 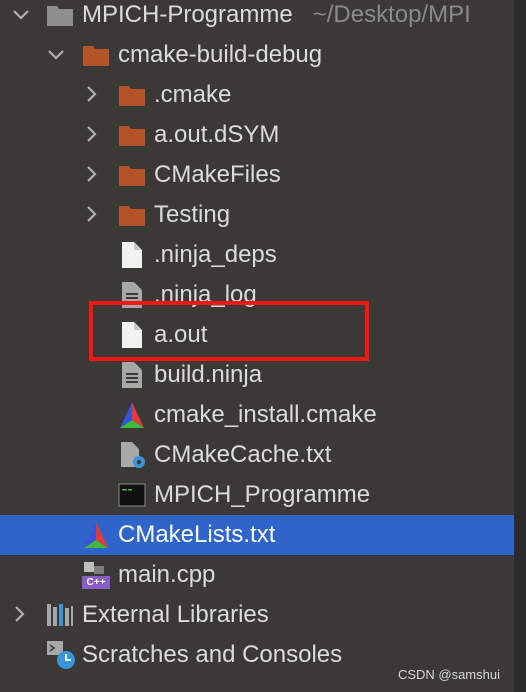 I want to click on tree-item-label: .ninja_log, so click(x=205, y=294).